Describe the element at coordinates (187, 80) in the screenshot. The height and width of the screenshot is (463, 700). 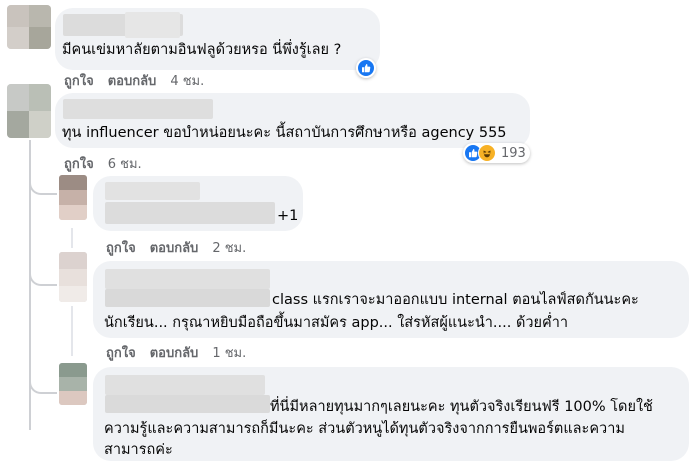
I see `timestamp: 4 ชม.` at that location.